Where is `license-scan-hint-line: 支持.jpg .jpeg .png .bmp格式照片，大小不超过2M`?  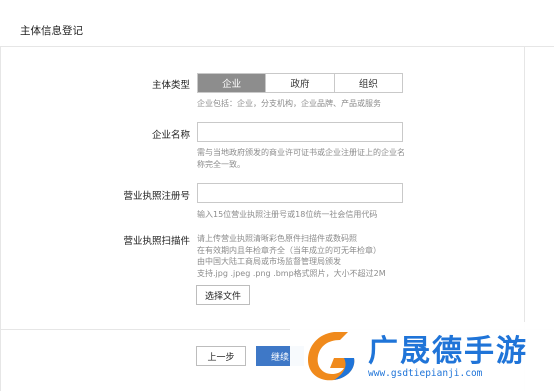 license-scan-hint-line: 支持.jpg .jpeg .png .bmp格式照片，大小不超过2M is located at coordinates (291, 273).